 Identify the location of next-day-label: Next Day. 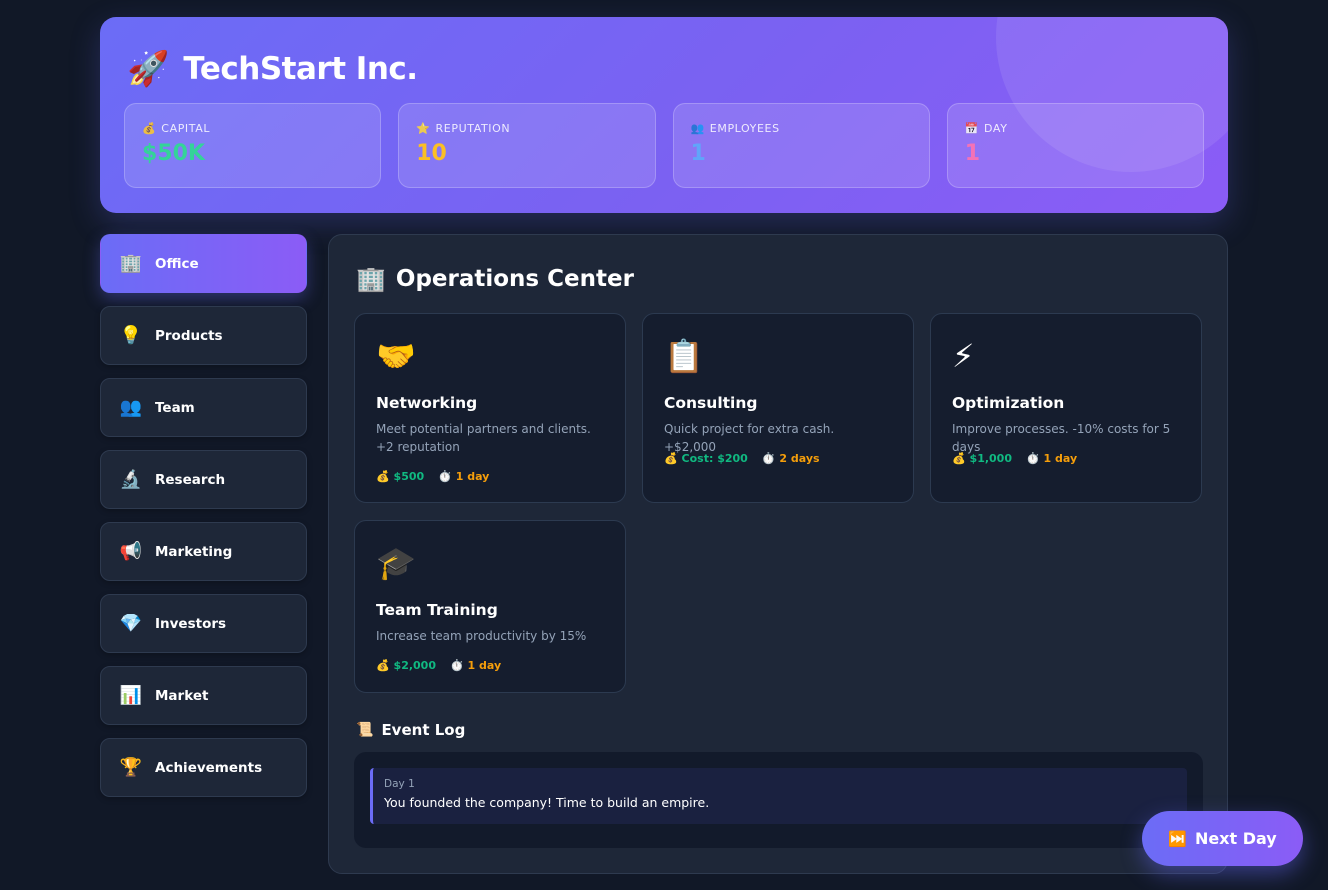
(1235, 838).